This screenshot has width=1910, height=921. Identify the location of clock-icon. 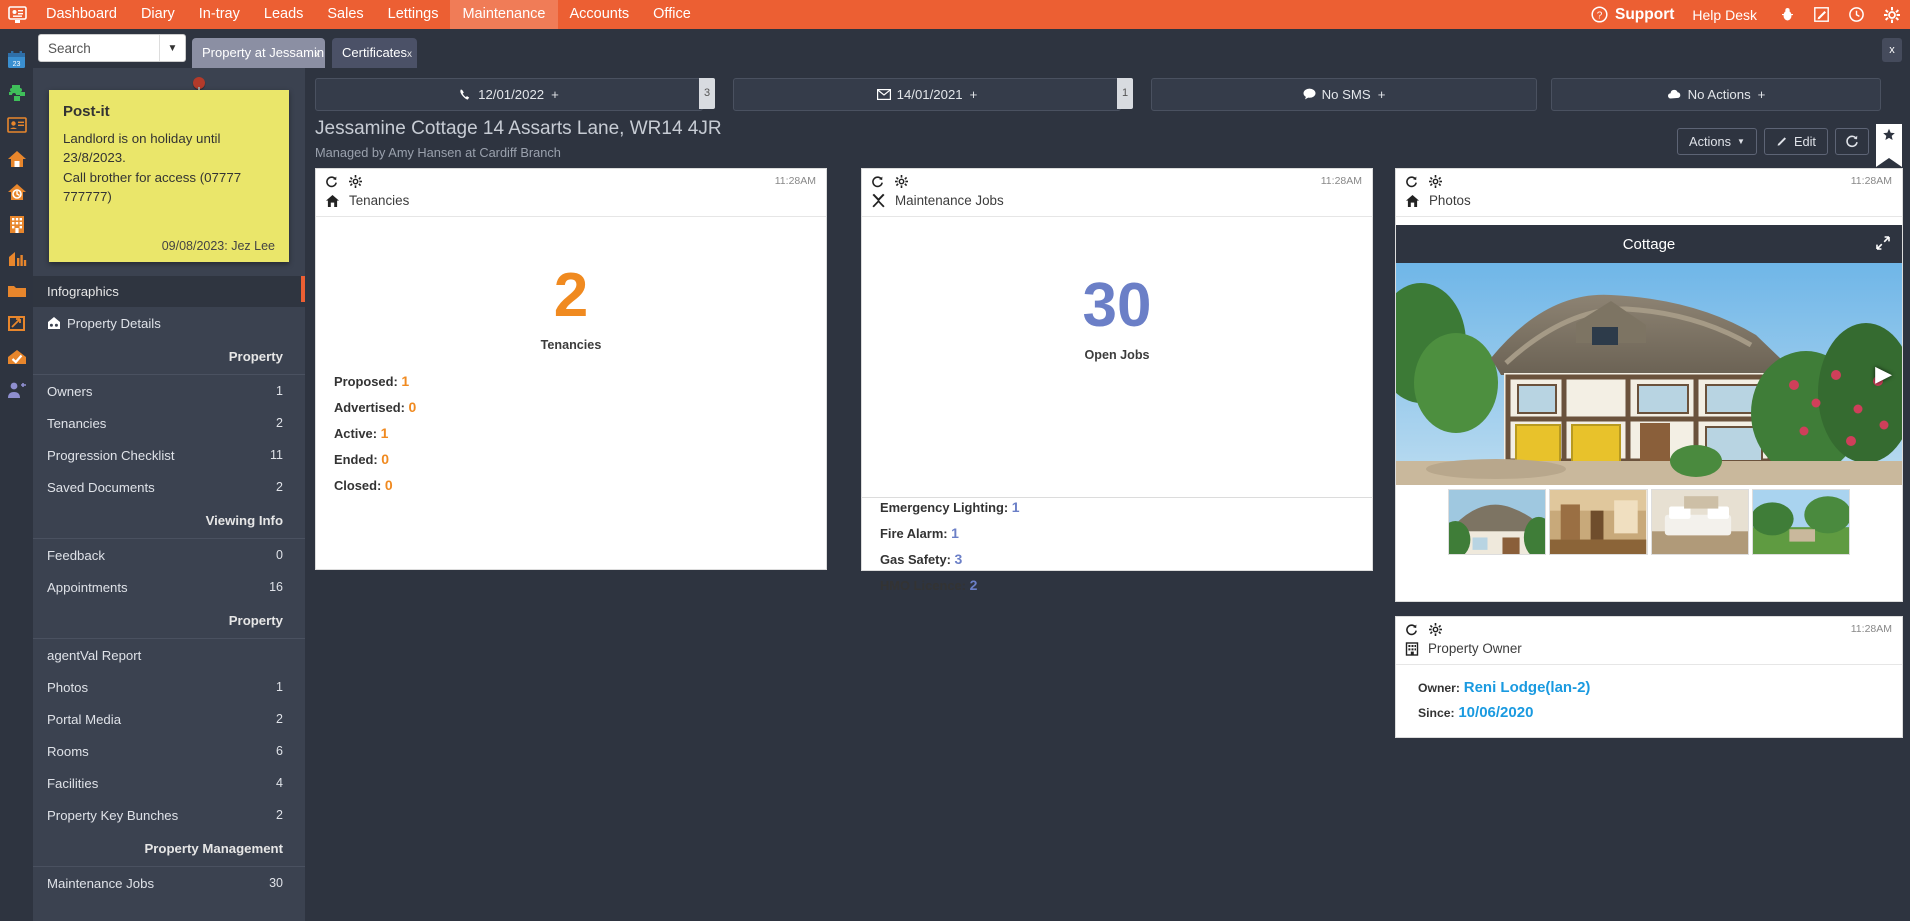
(1856, 14).